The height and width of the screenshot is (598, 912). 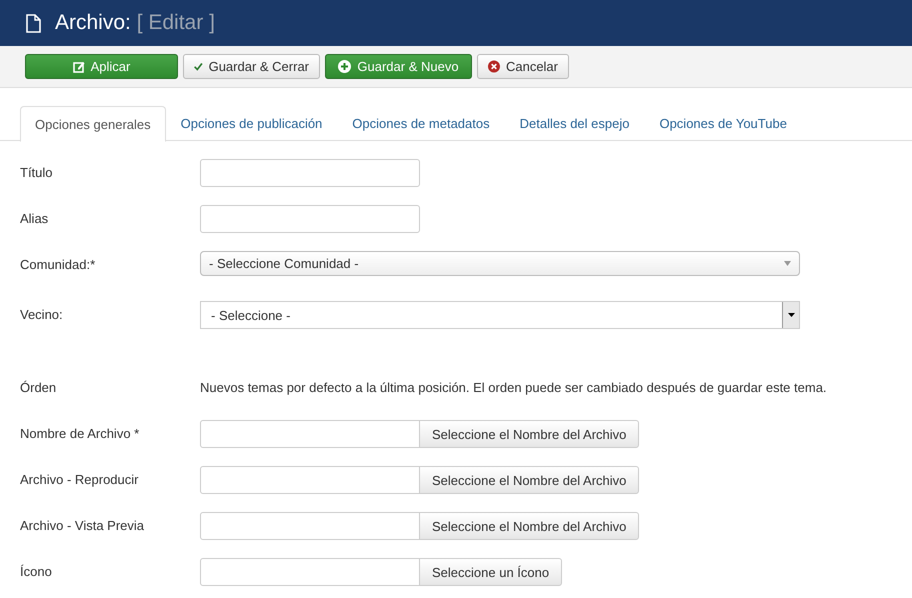 What do you see at coordinates (490, 572) in the screenshot?
I see `select-file-button: Seleccione un Ícono` at bounding box center [490, 572].